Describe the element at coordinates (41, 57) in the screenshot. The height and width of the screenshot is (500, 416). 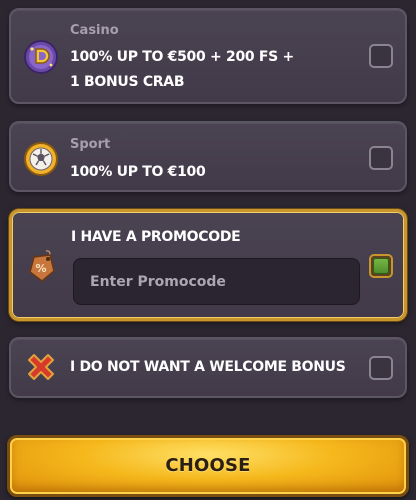
I see `casino-coin-icon` at that location.